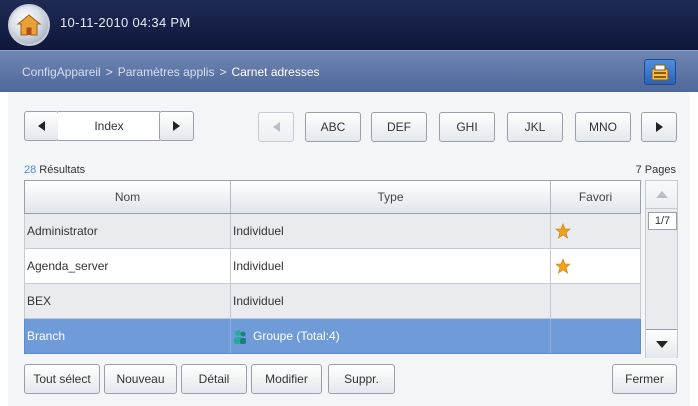 The height and width of the screenshot is (406, 698). What do you see at coordinates (214, 379) in the screenshot?
I see `detail-button: Détail` at bounding box center [214, 379].